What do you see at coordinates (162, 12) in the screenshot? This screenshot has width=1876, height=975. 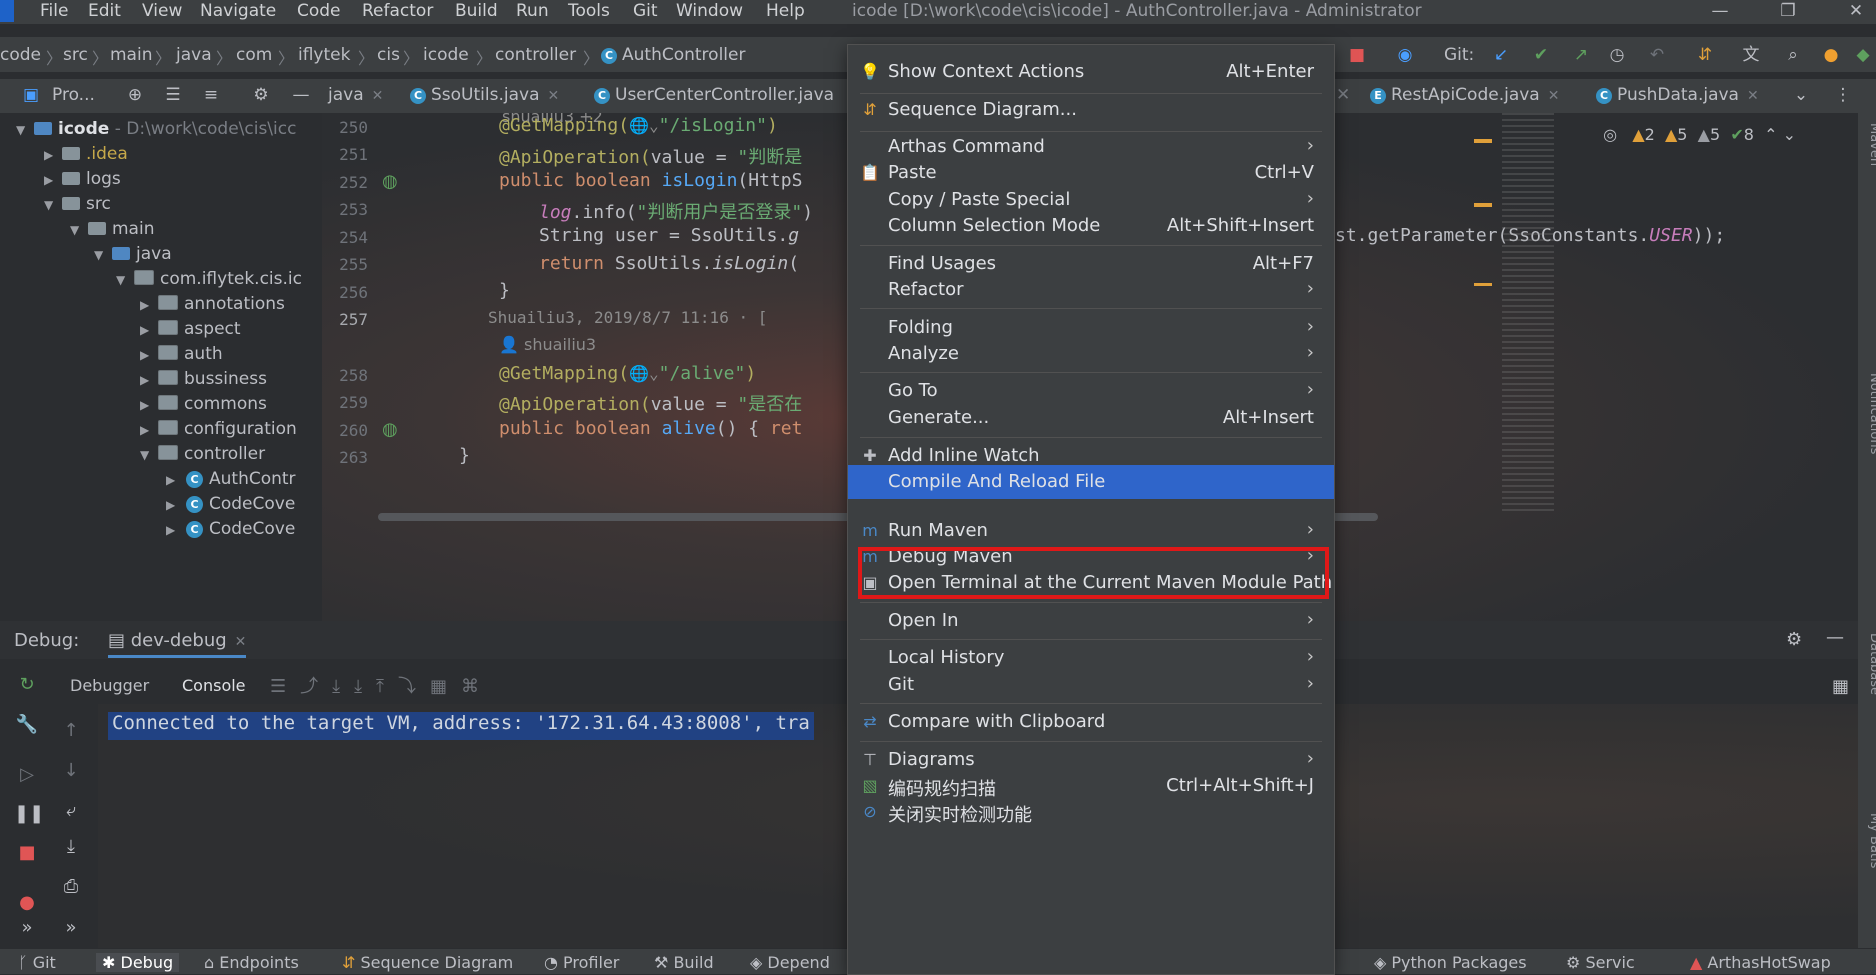 I see `menu-view: View` at bounding box center [162, 12].